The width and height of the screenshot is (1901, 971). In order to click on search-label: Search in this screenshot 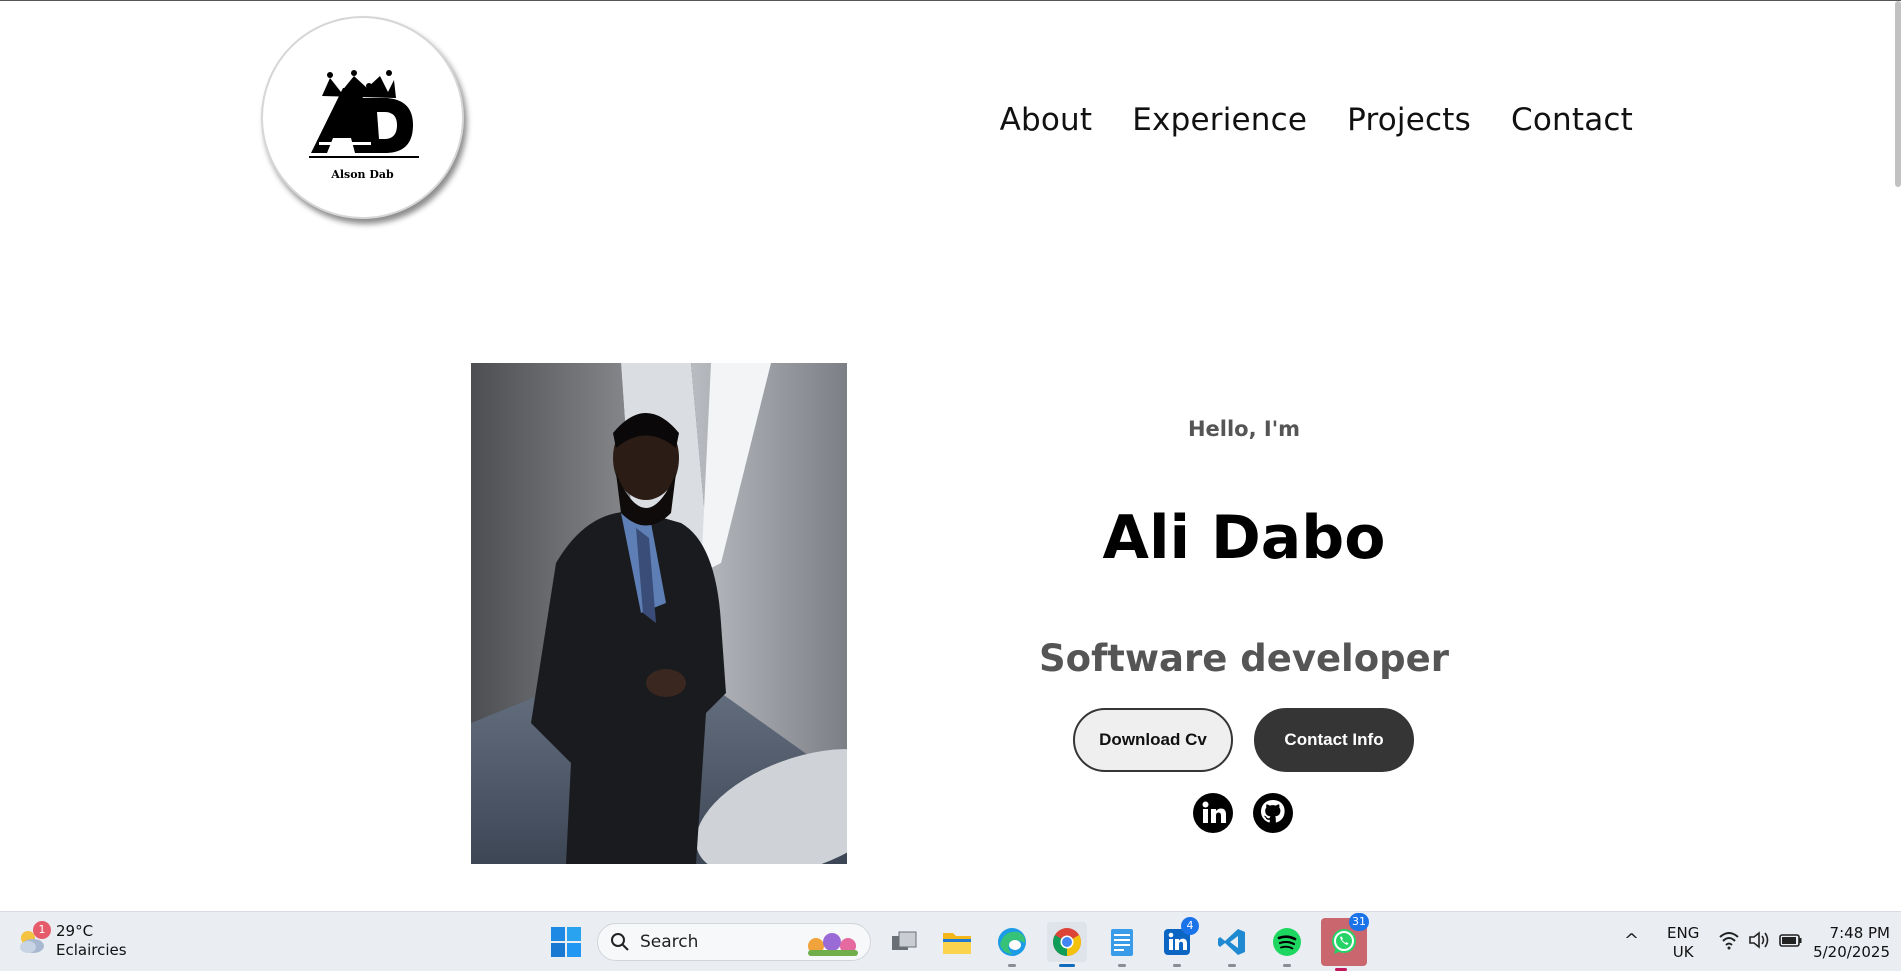, I will do `click(669, 942)`.